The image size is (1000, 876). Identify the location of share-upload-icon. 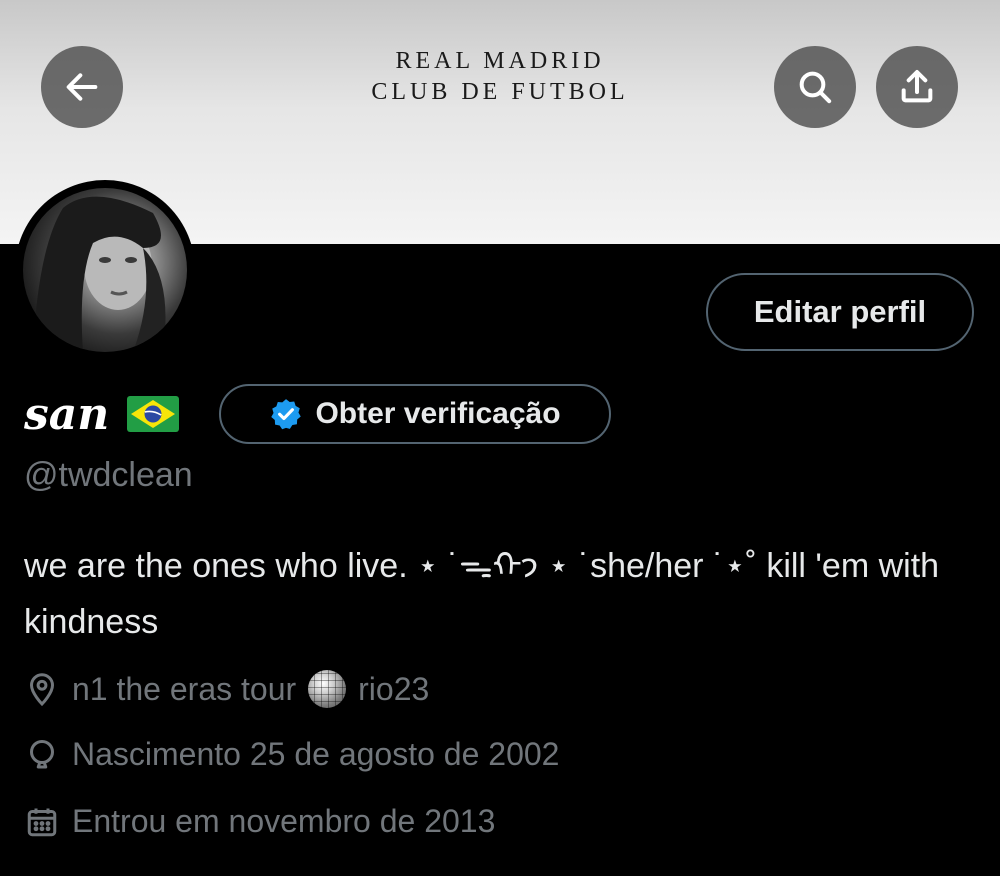
(917, 86).